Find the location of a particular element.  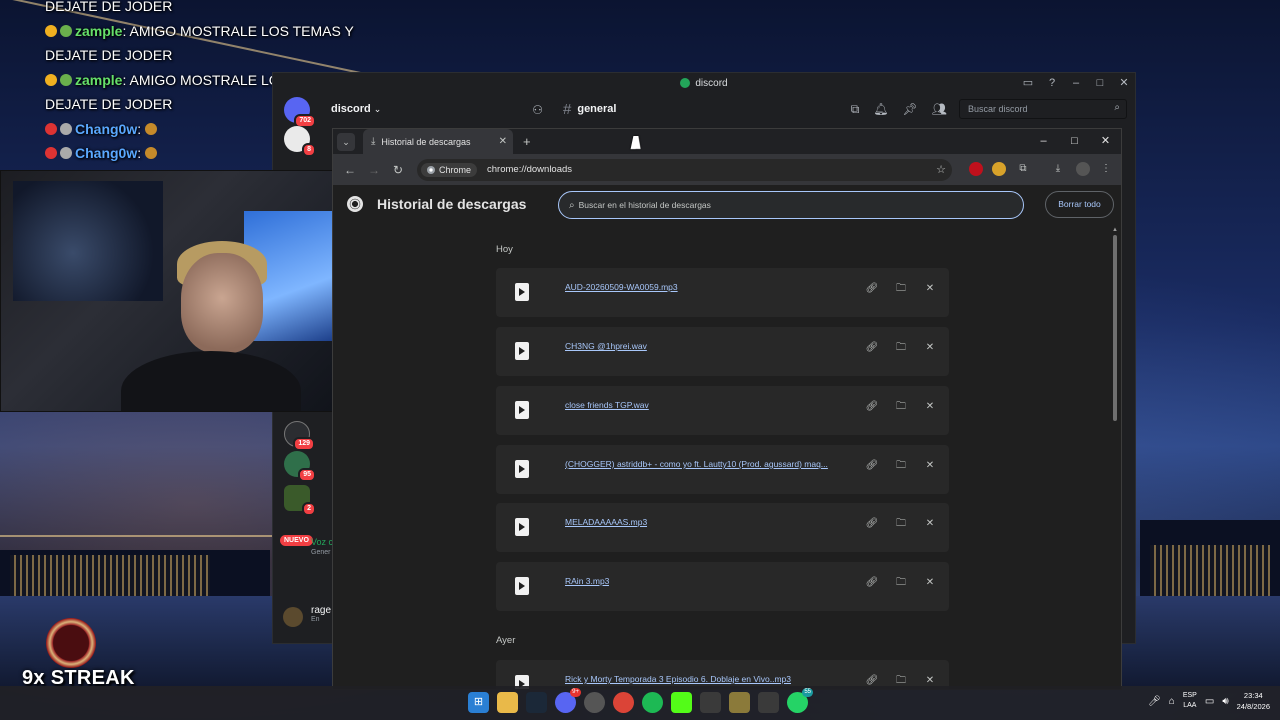

chrome-page-chip: Chrome is located at coordinates (449, 169).